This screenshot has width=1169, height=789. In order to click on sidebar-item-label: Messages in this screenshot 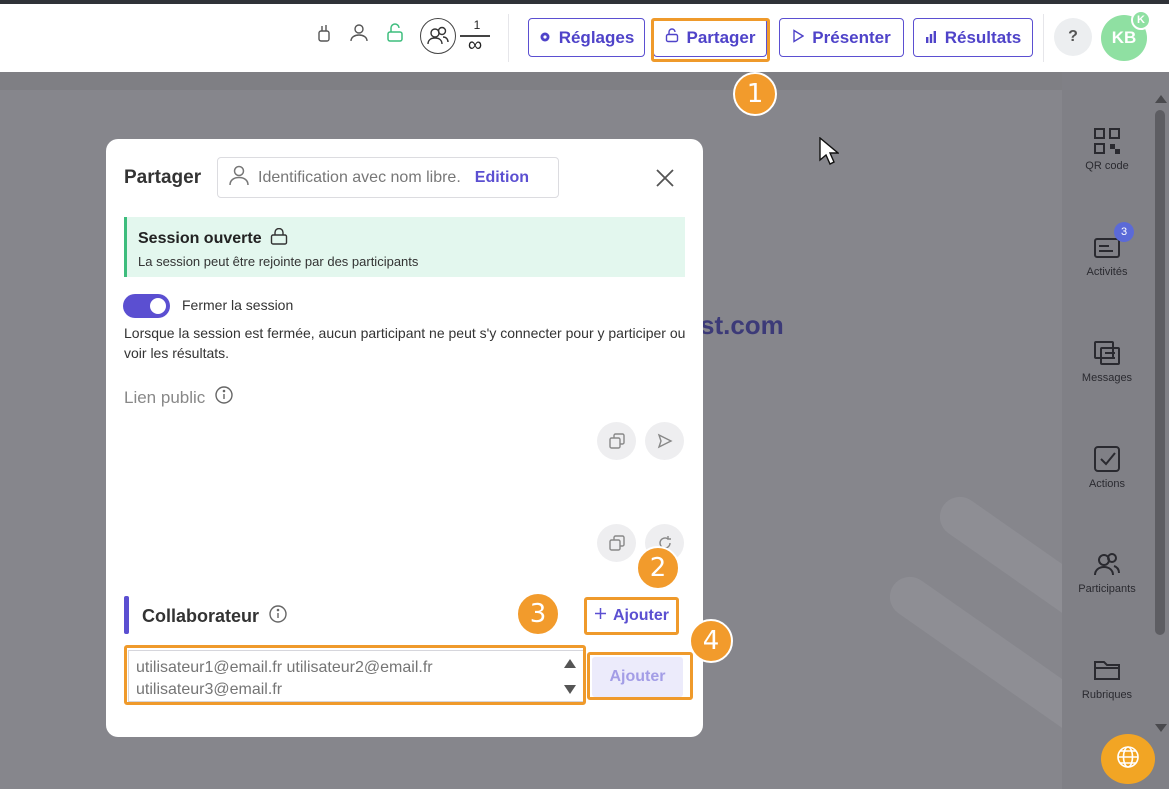, I will do `click(1107, 378)`.